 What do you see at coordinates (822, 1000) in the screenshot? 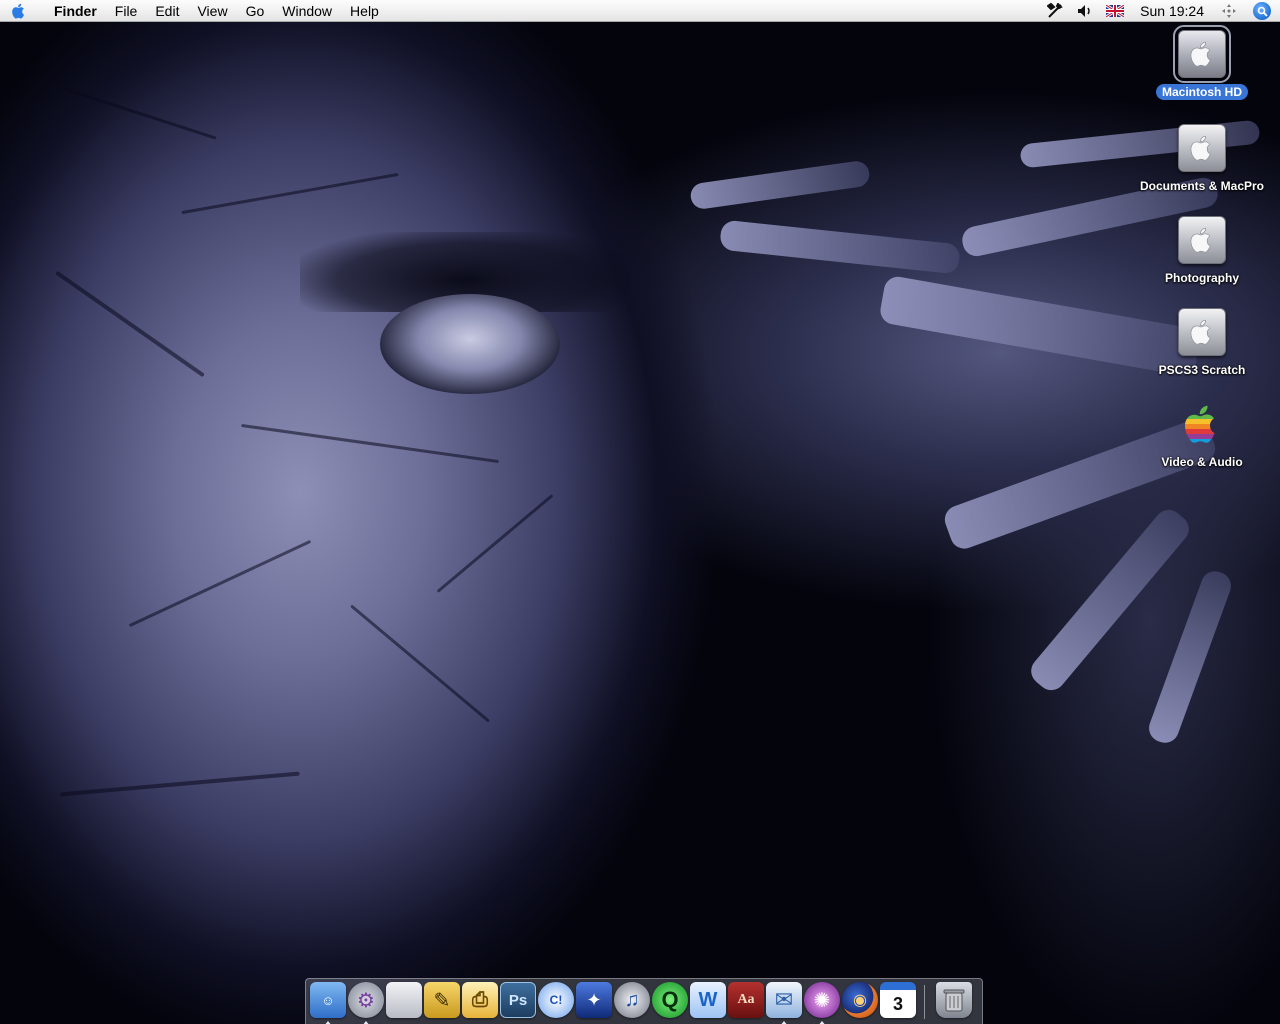
I see `nebula-icon: ✺` at bounding box center [822, 1000].